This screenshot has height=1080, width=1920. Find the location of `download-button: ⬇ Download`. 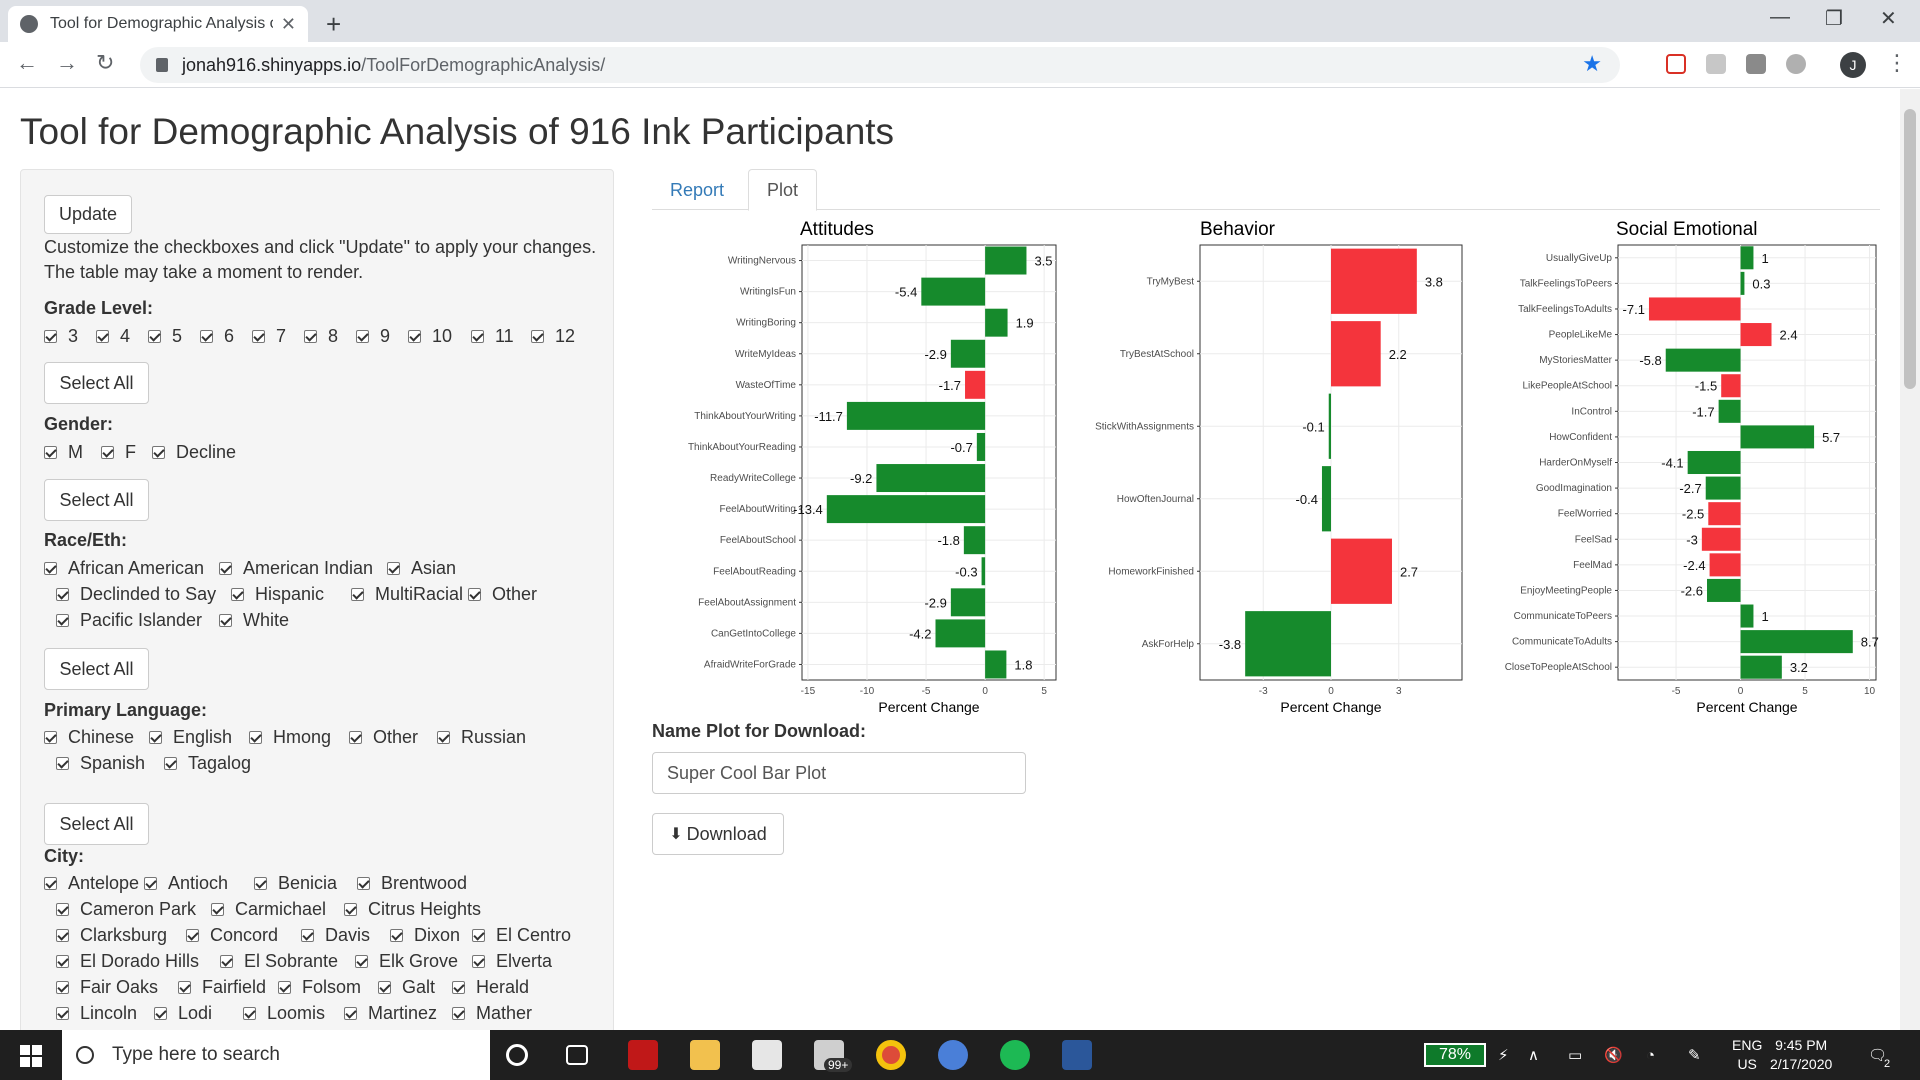

download-button: ⬇ Download is located at coordinates (718, 834).